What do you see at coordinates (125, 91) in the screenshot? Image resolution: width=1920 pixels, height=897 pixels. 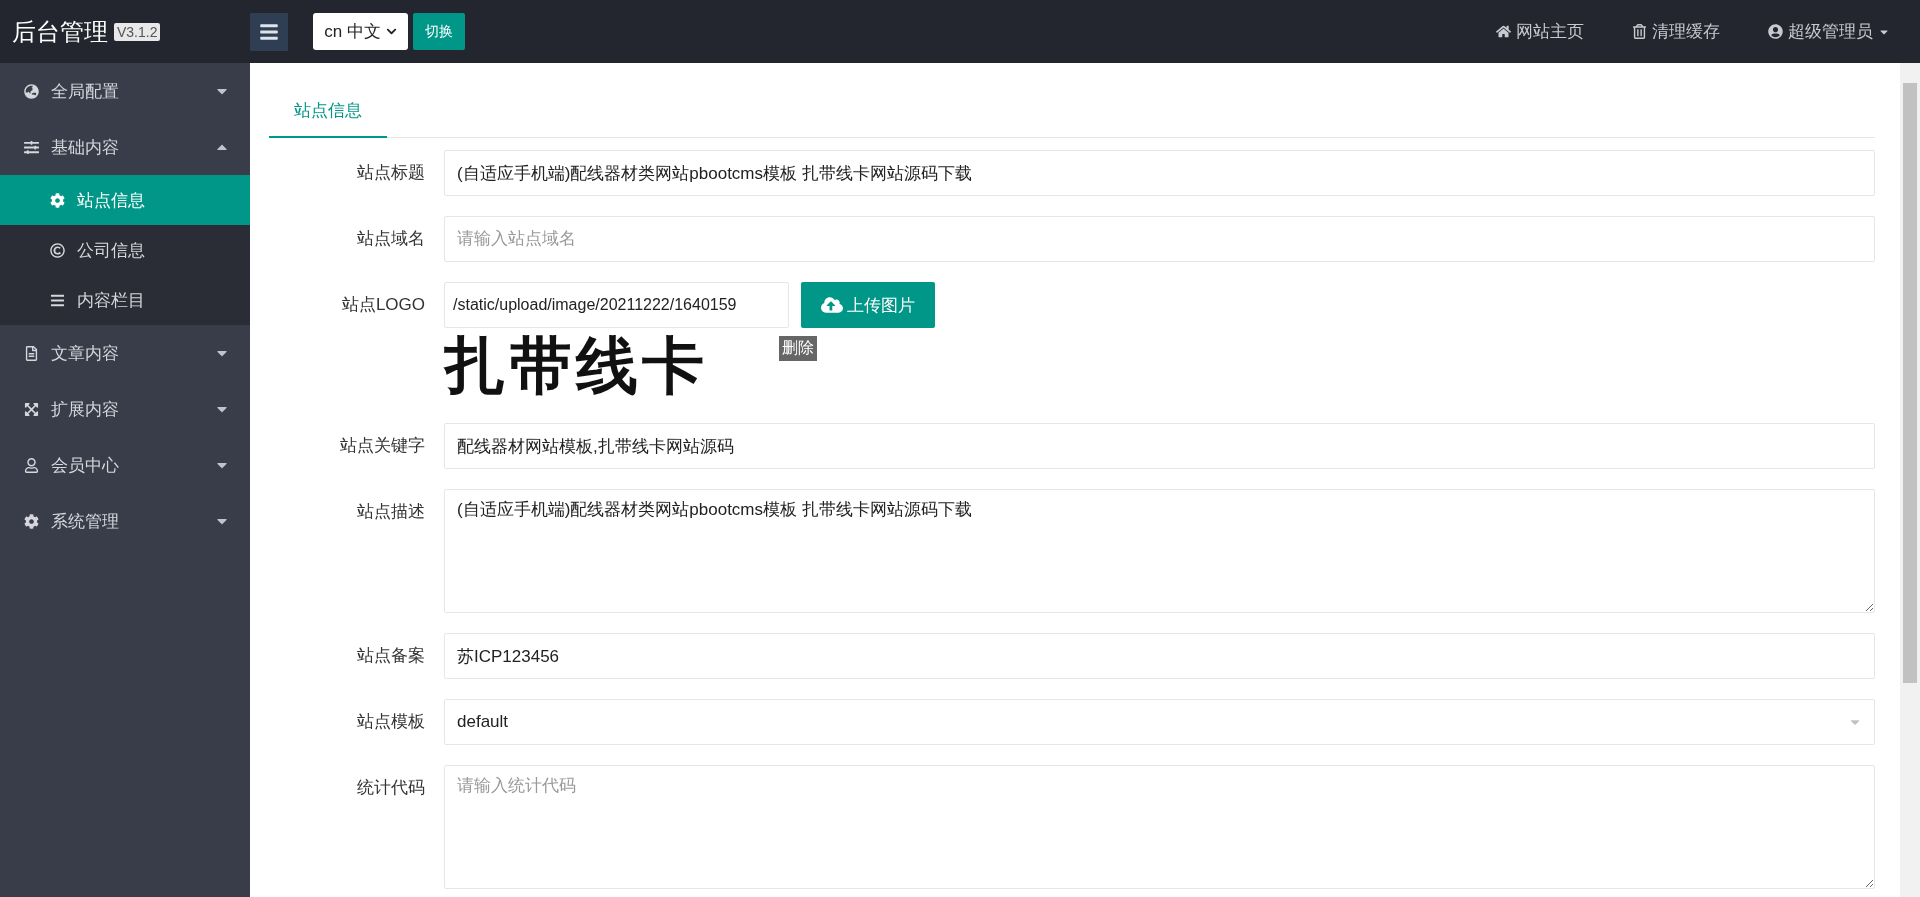 I see `menu-item: 全局配置` at bounding box center [125, 91].